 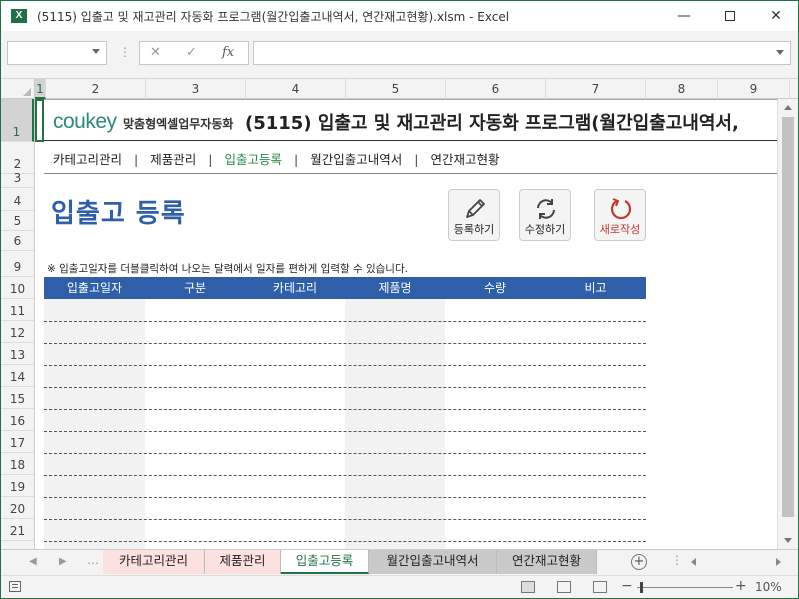 I want to click on nav-item-inout-register: 입출고등록, so click(x=253, y=159).